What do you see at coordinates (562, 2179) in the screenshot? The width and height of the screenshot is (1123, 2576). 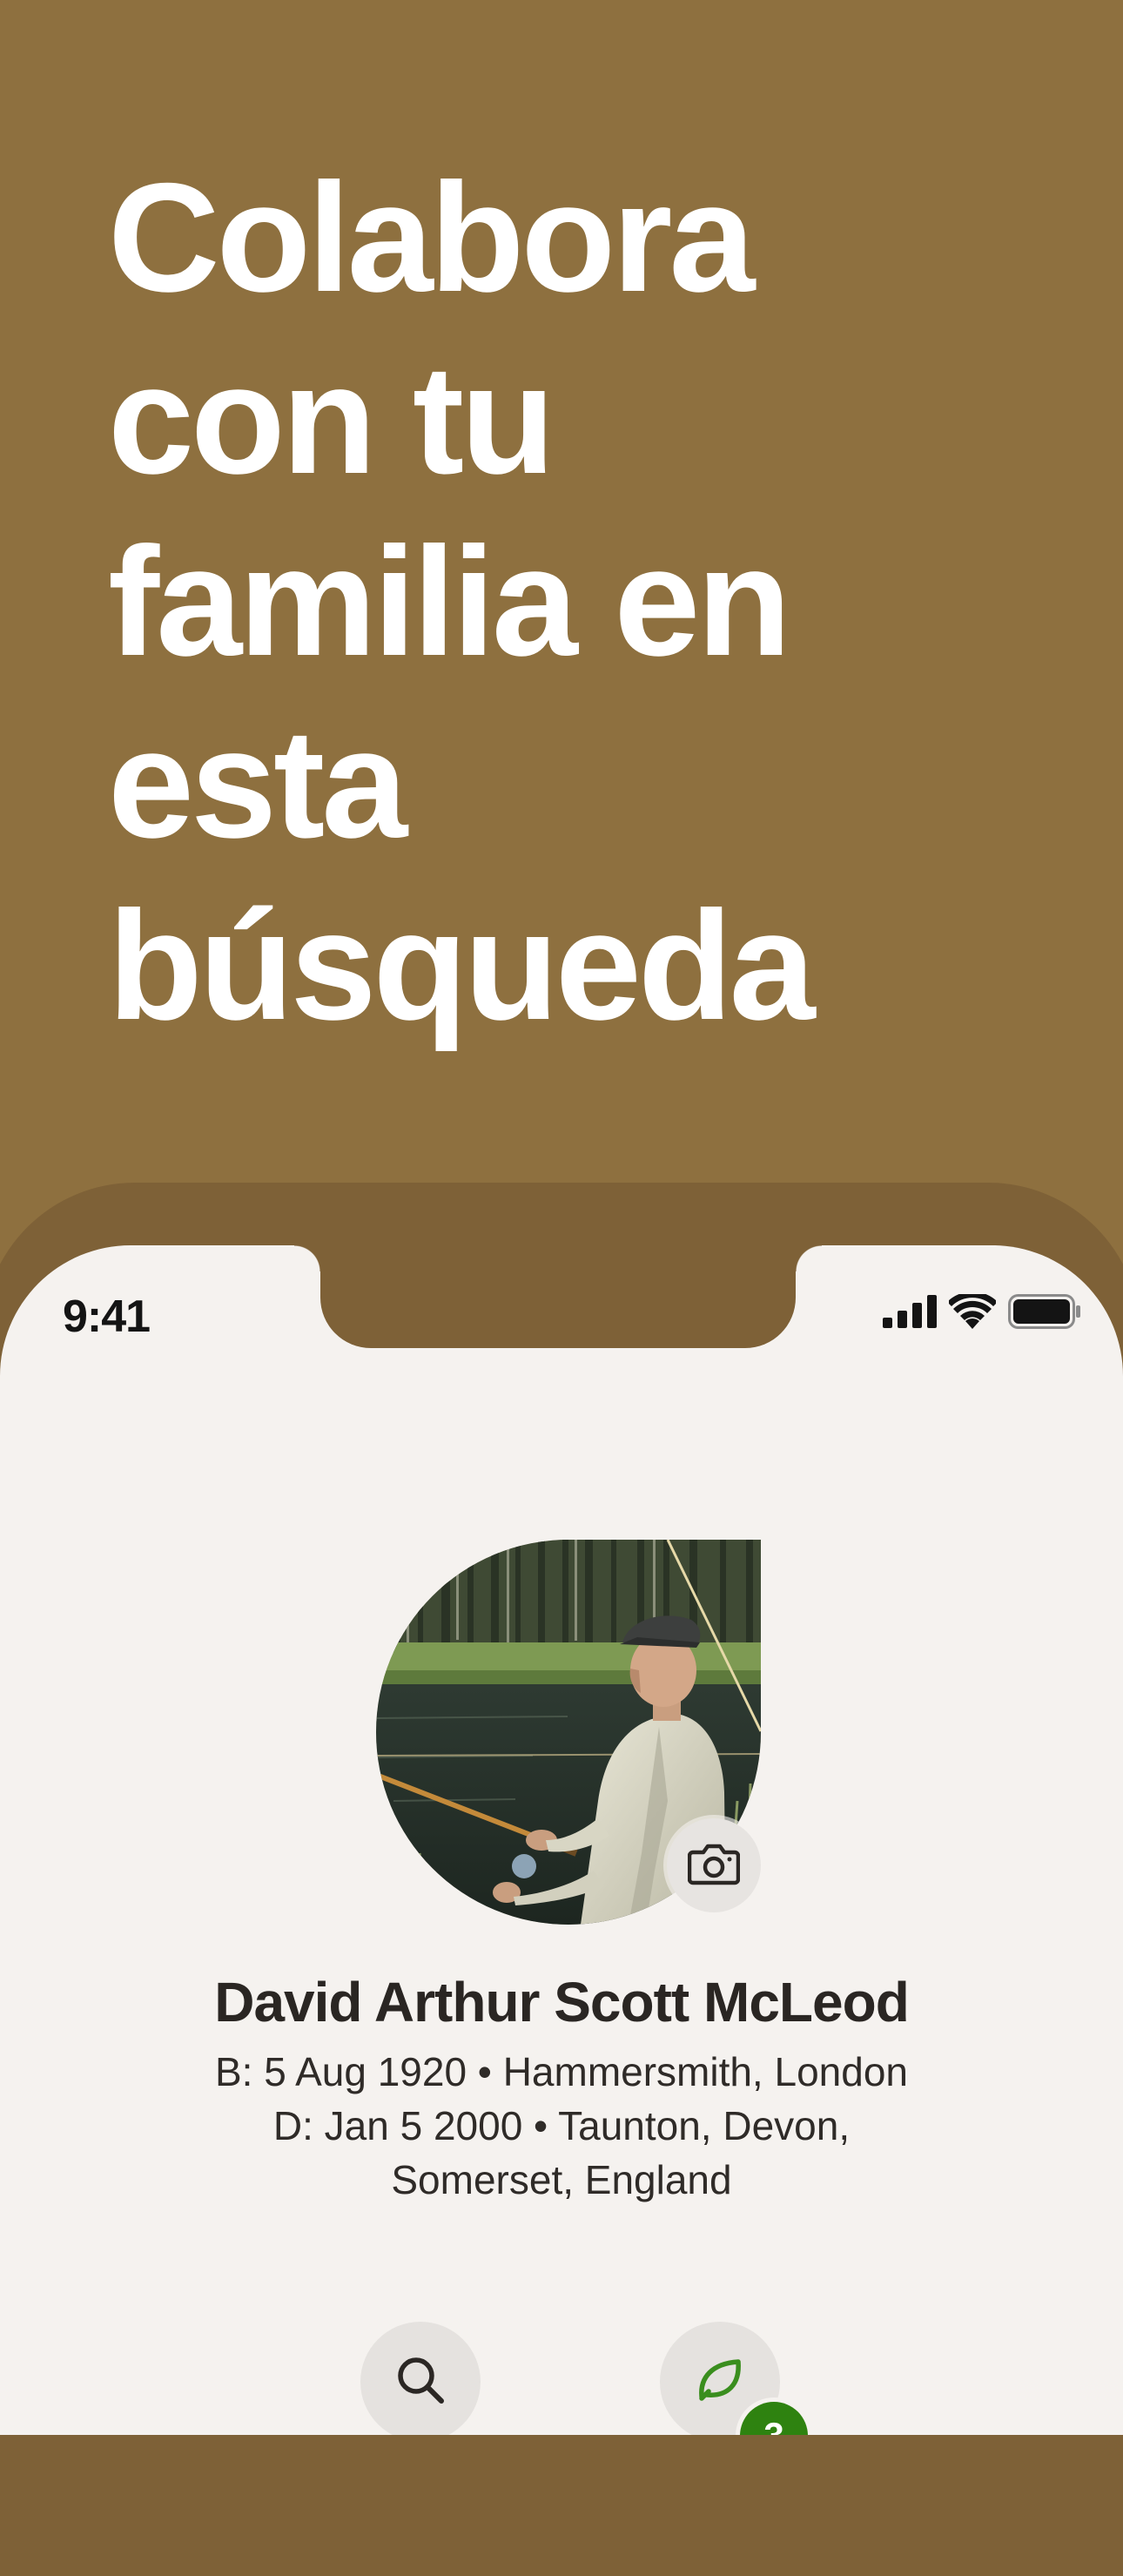 I see `death-info-line2: Somerset, England` at bounding box center [562, 2179].